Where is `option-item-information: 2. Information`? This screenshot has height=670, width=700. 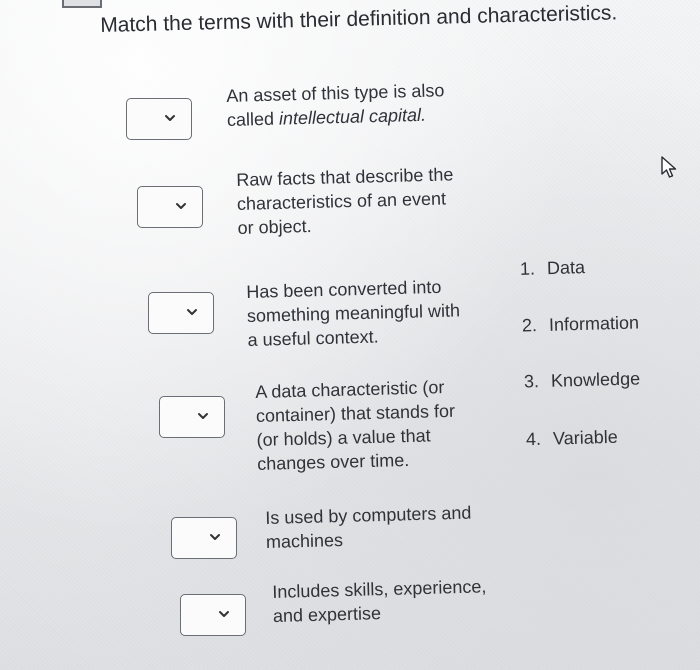 option-item-information: 2. Information is located at coordinates (581, 324).